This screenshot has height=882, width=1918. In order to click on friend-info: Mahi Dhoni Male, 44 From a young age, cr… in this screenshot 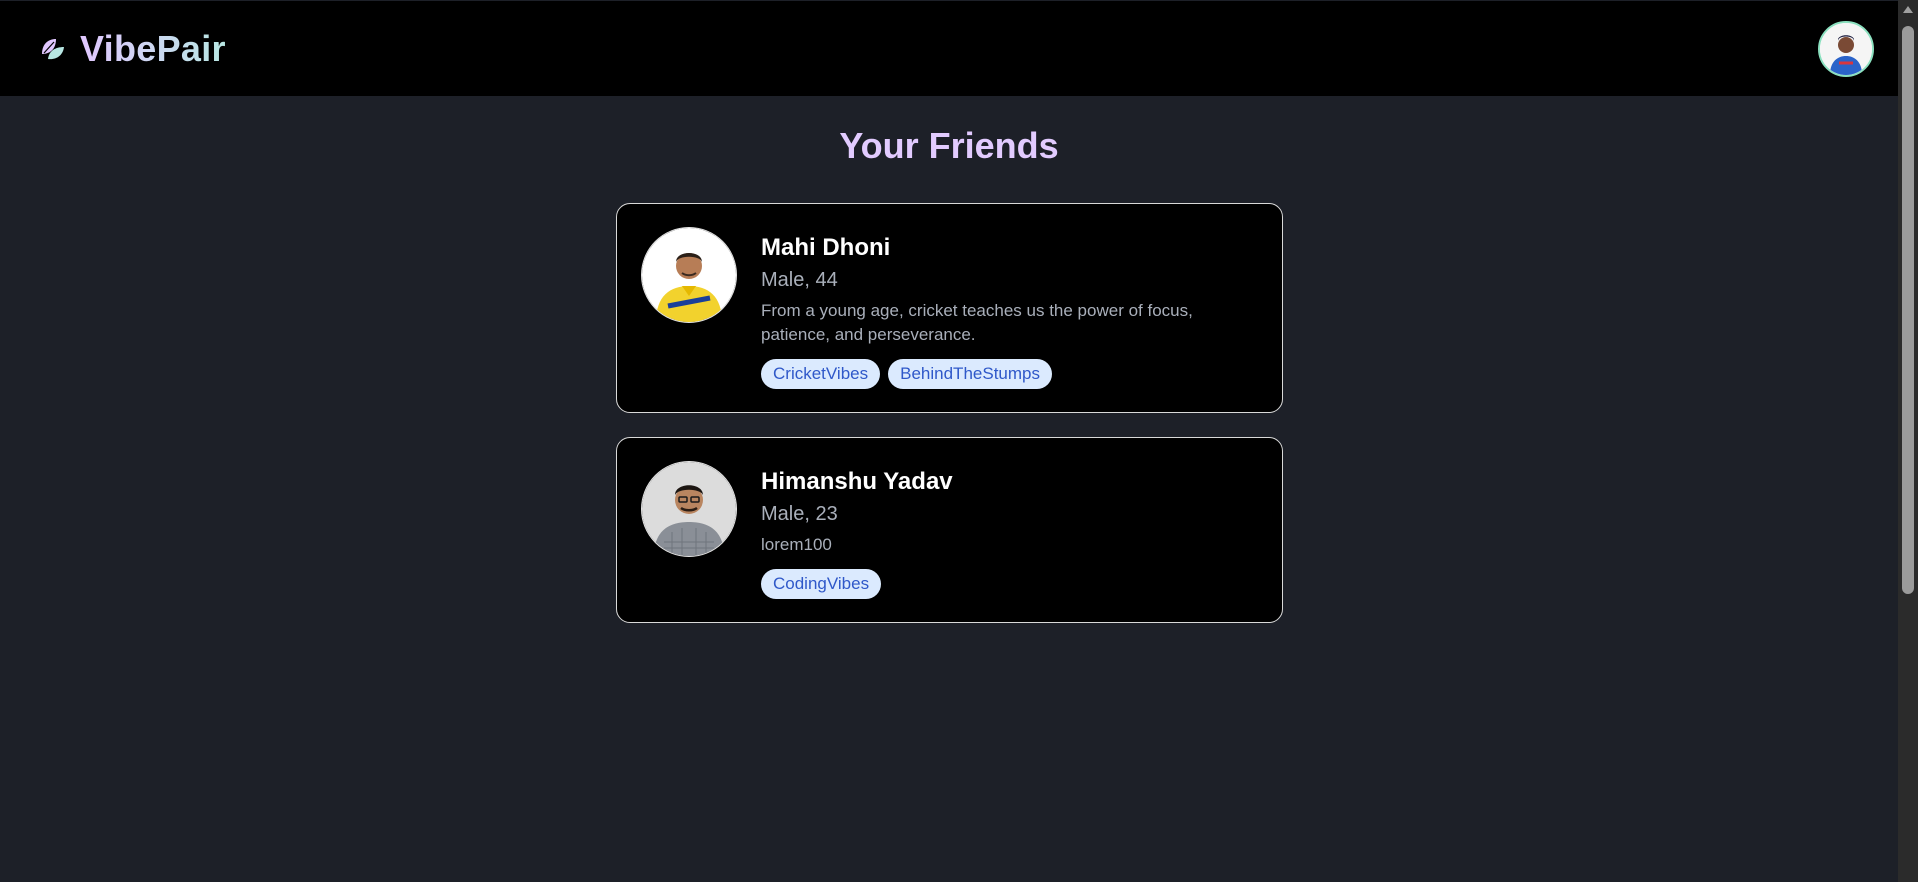, I will do `click(996, 308)`.